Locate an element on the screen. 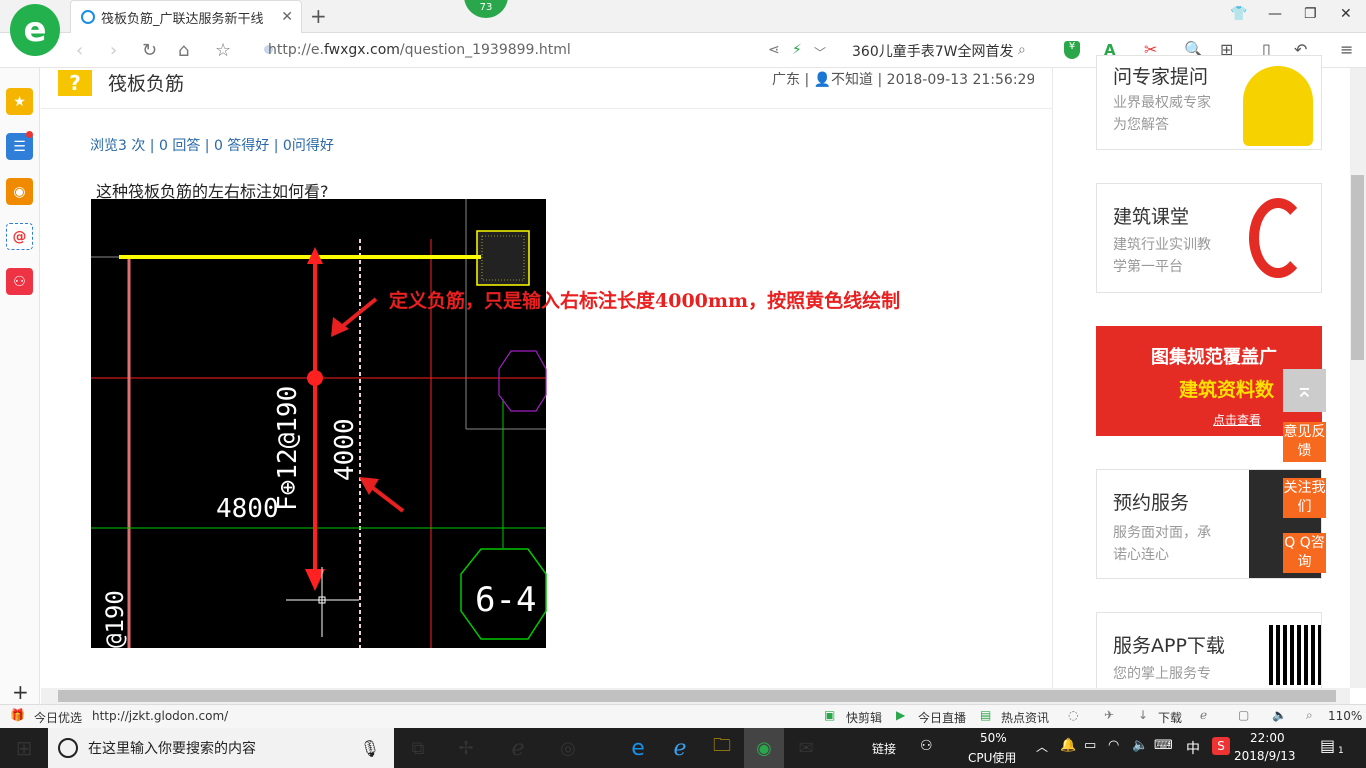  action-center-icon: ▤ is located at coordinates (1327, 745).